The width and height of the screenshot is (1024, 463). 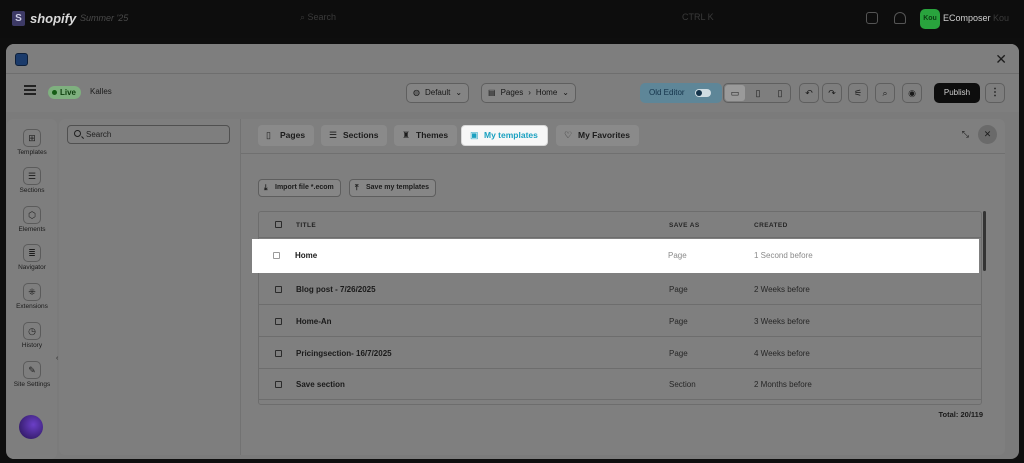 What do you see at coordinates (32, 253) in the screenshot?
I see `navigator-icon: ≣` at bounding box center [32, 253].